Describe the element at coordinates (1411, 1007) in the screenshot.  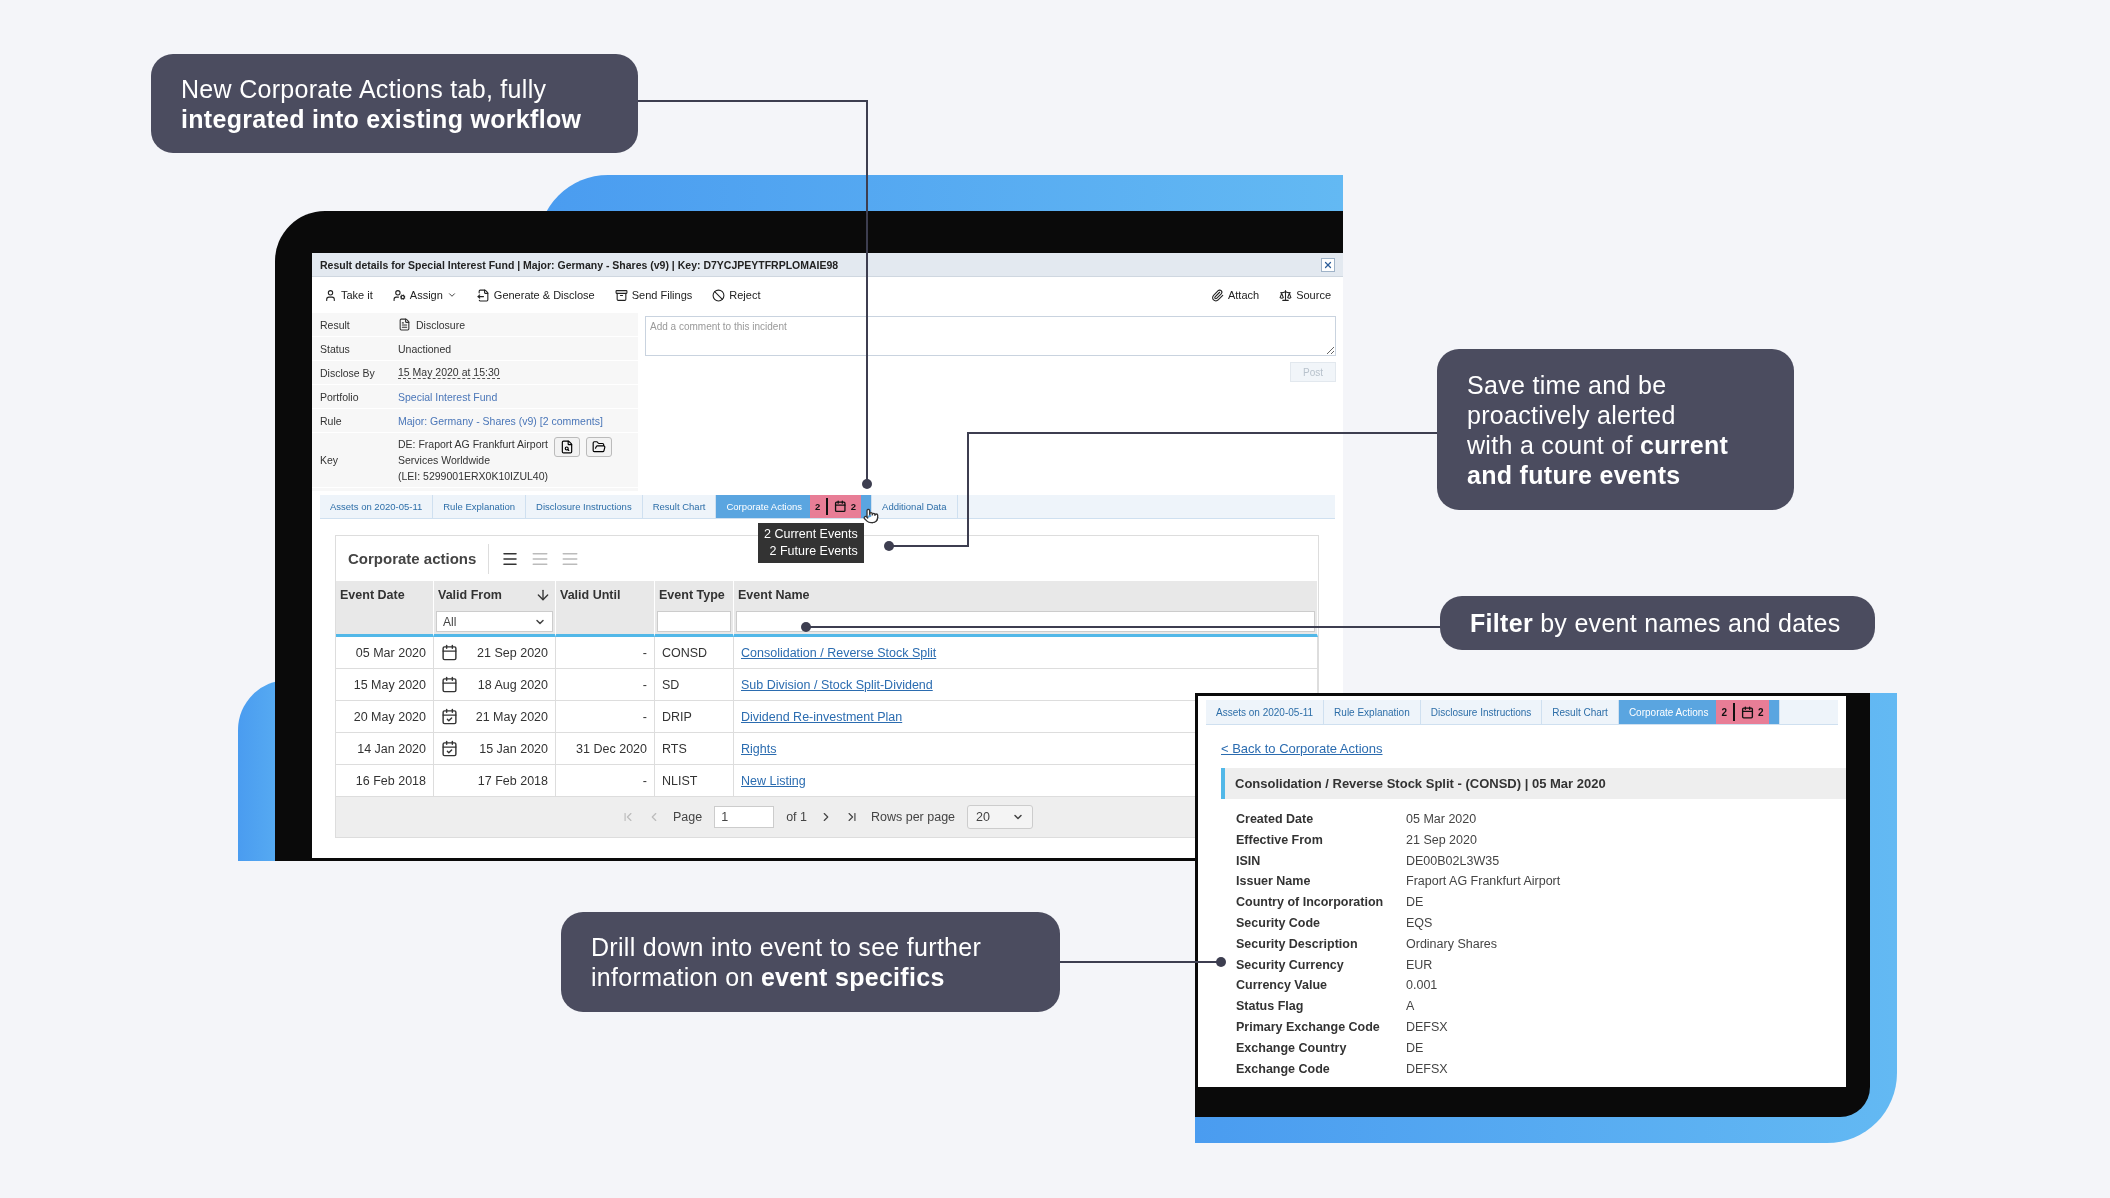
I see `field-value: A` at that location.